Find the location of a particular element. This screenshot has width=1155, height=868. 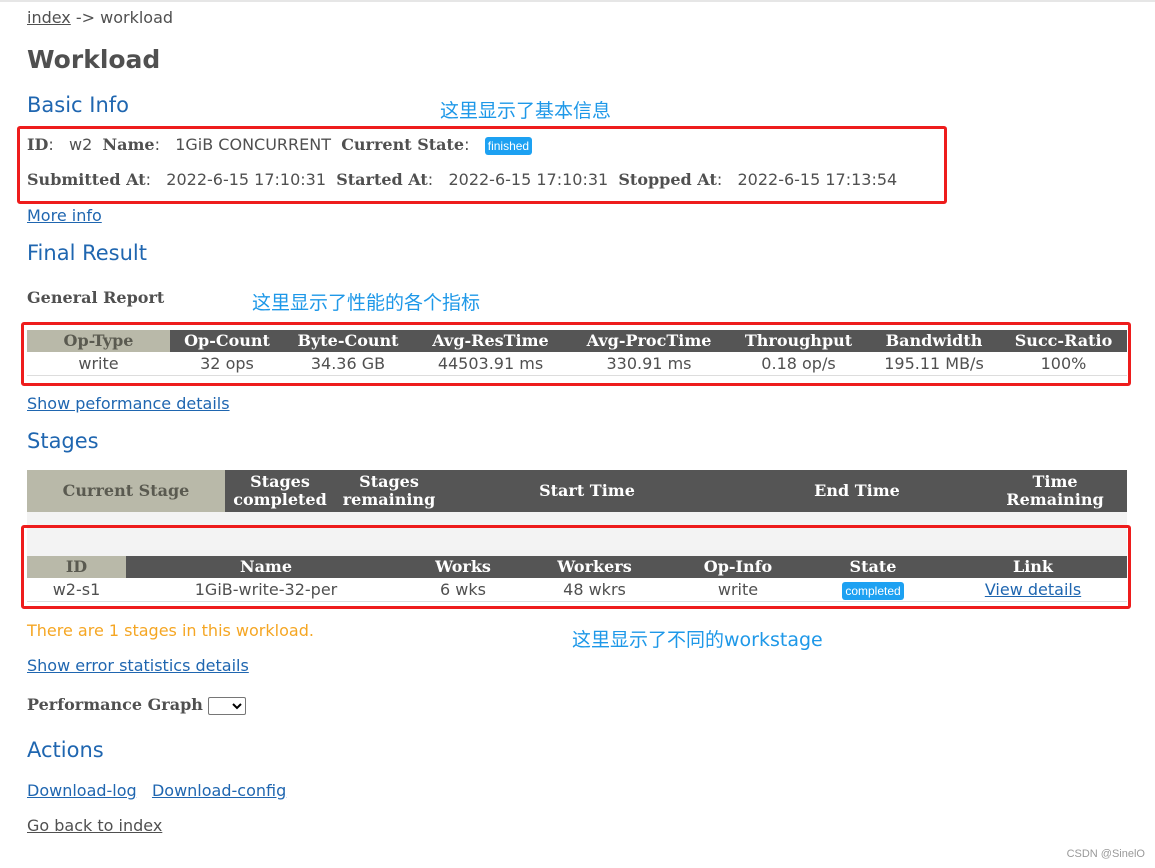

col-state: State is located at coordinates (873, 567).